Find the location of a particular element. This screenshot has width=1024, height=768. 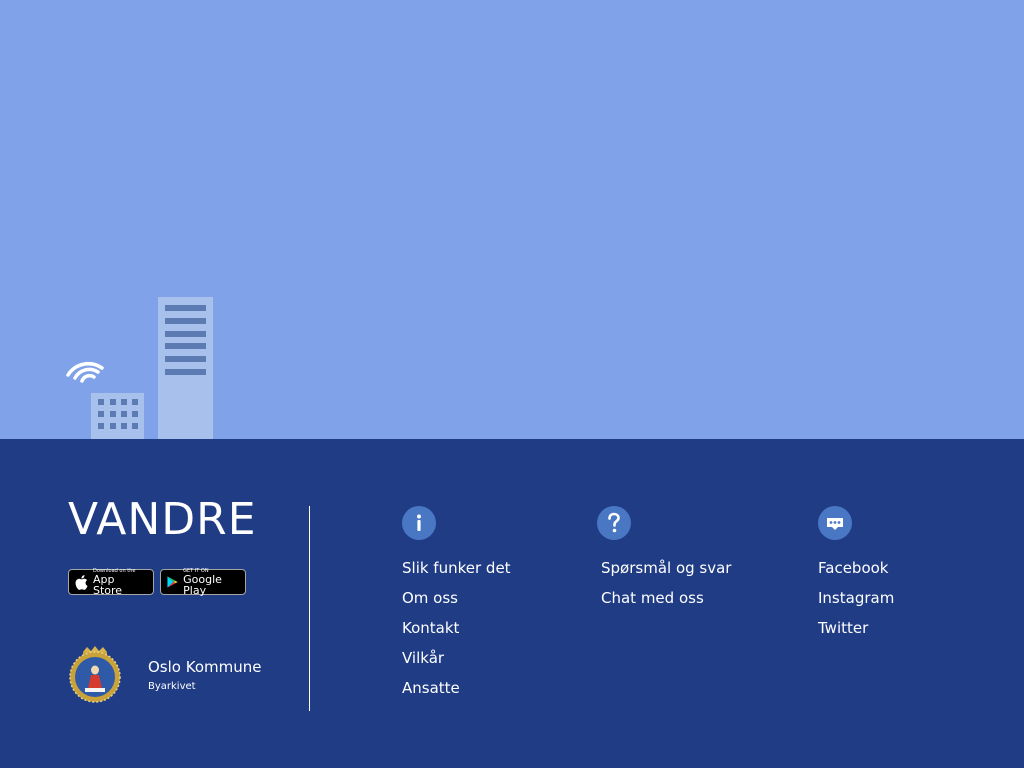

footer-link-sporsmal-og-svar: Spørsmål og svar is located at coordinates (666, 570).